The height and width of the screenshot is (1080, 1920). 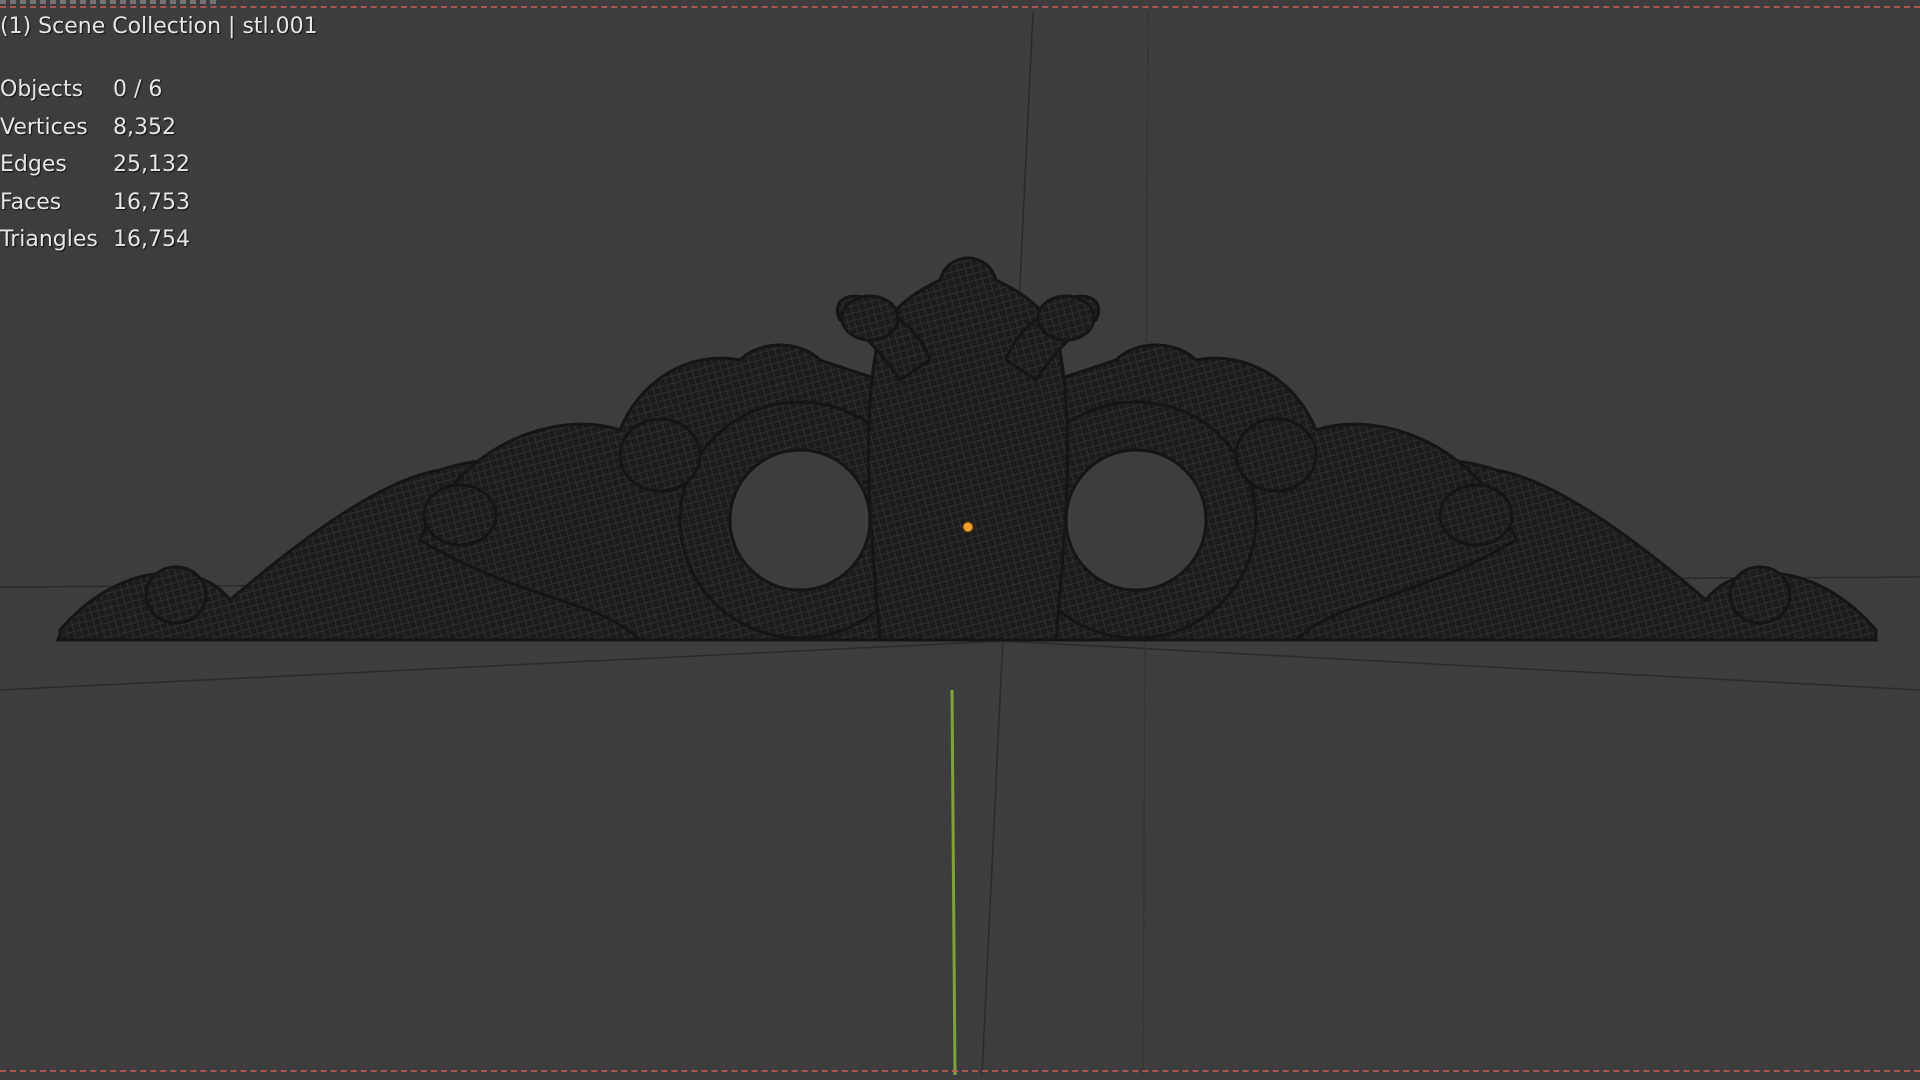 What do you see at coordinates (144, 127) in the screenshot?
I see `stat-value: 8,352` at bounding box center [144, 127].